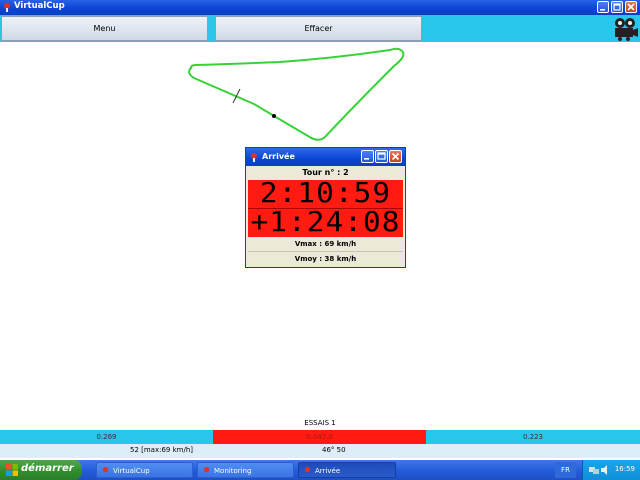 This screenshot has height=480, width=640. Describe the element at coordinates (47, 468) in the screenshot. I see `start-label: démarrer` at that location.